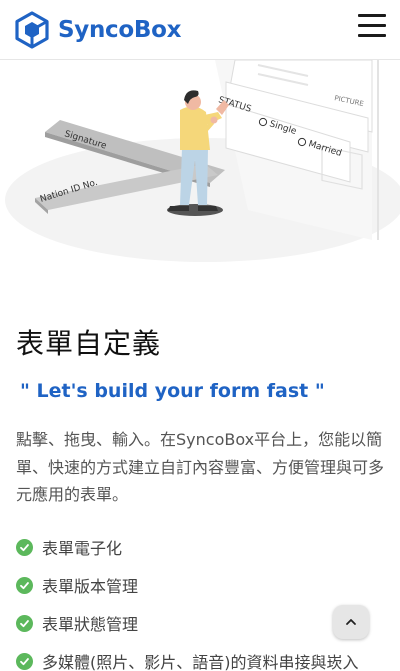  What do you see at coordinates (90, 586) in the screenshot?
I see `feature-label: 表單版本管理` at bounding box center [90, 586].